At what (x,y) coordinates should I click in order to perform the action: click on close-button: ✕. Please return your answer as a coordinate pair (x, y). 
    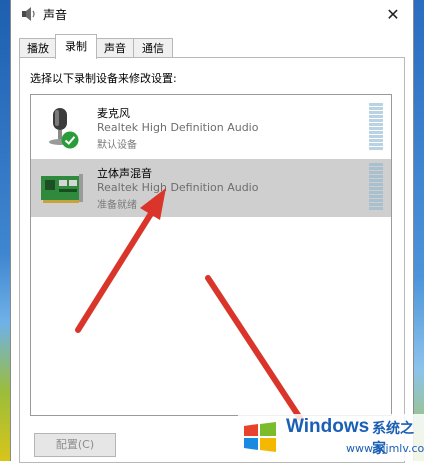
    Looking at the image, I should click on (393, 14).